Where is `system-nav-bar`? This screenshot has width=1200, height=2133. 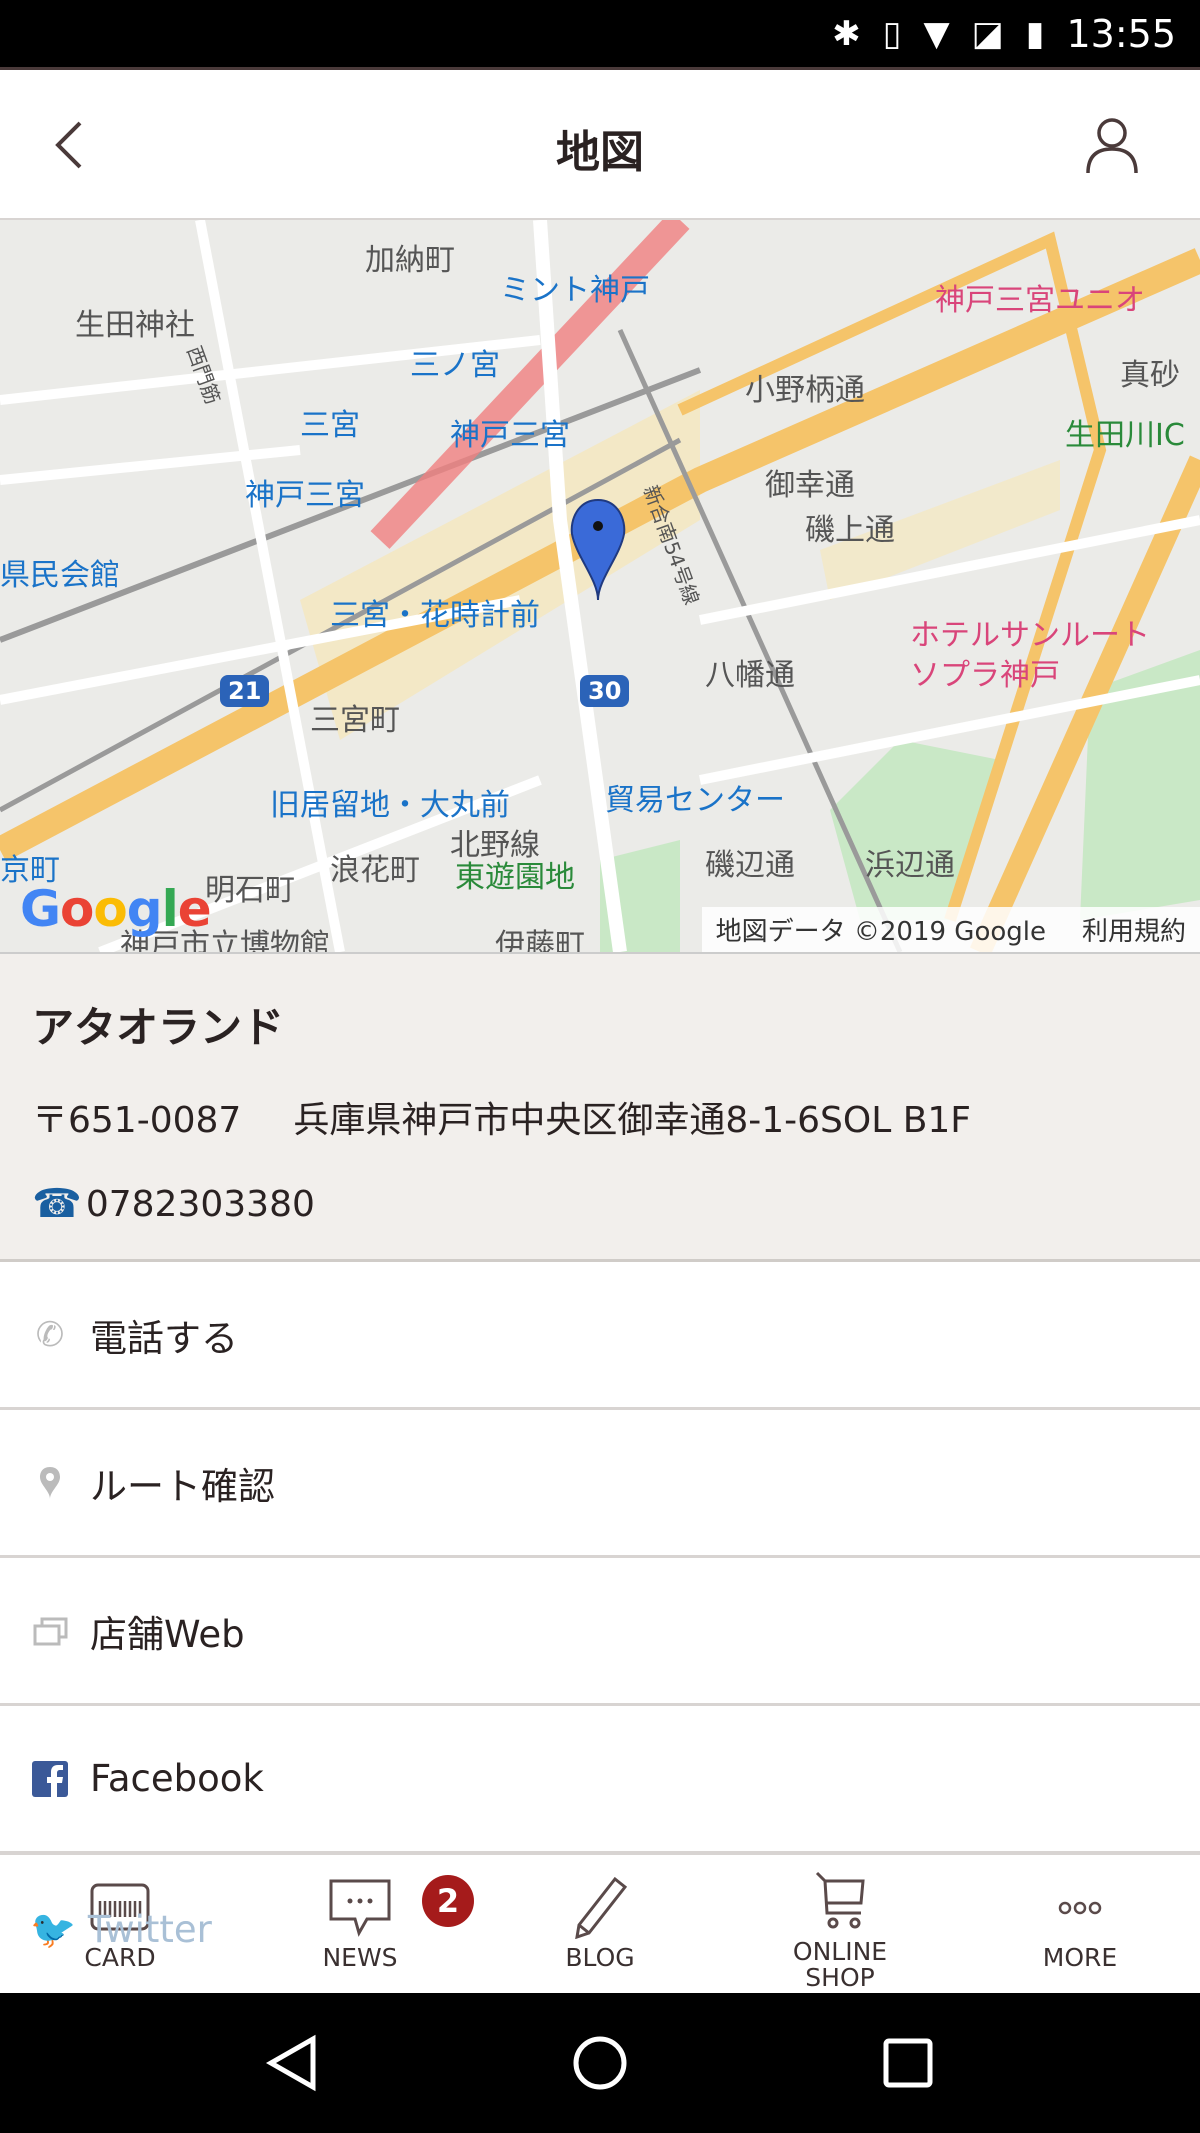 system-nav-bar is located at coordinates (600, 2063).